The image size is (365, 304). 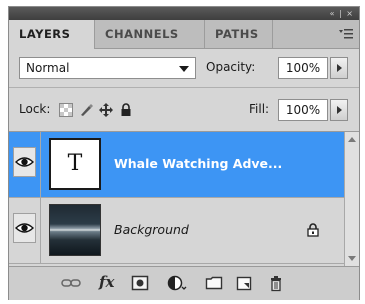 What do you see at coordinates (342, 13) in the screenshot?
I see `panel-window-controls: « | ×` at bounding box center [342, 13].